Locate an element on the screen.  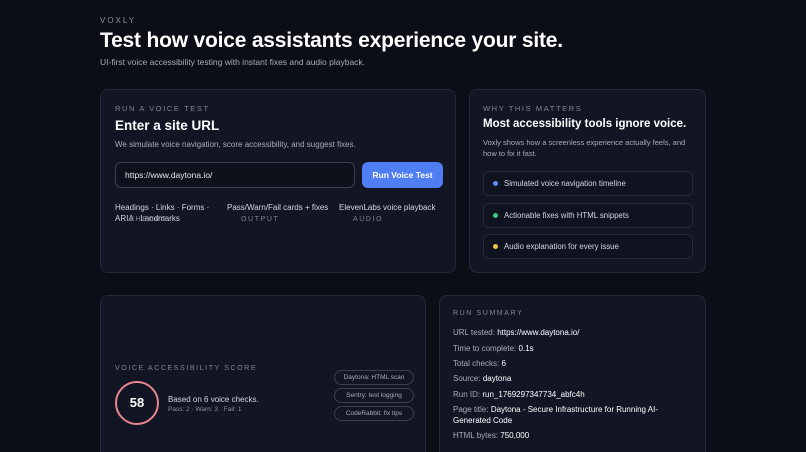
why-item-label: Audio explanation for every issue is located at coordinates (561, 246).